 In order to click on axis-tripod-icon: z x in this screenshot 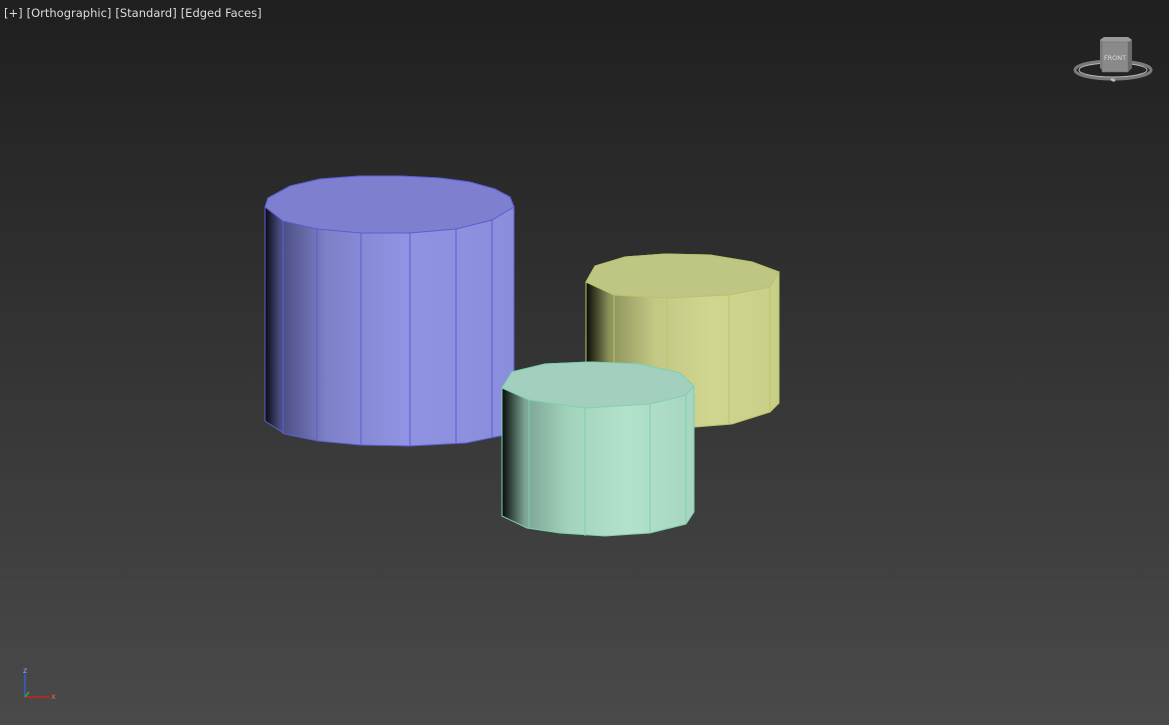, I will do `click(39, 683)`.